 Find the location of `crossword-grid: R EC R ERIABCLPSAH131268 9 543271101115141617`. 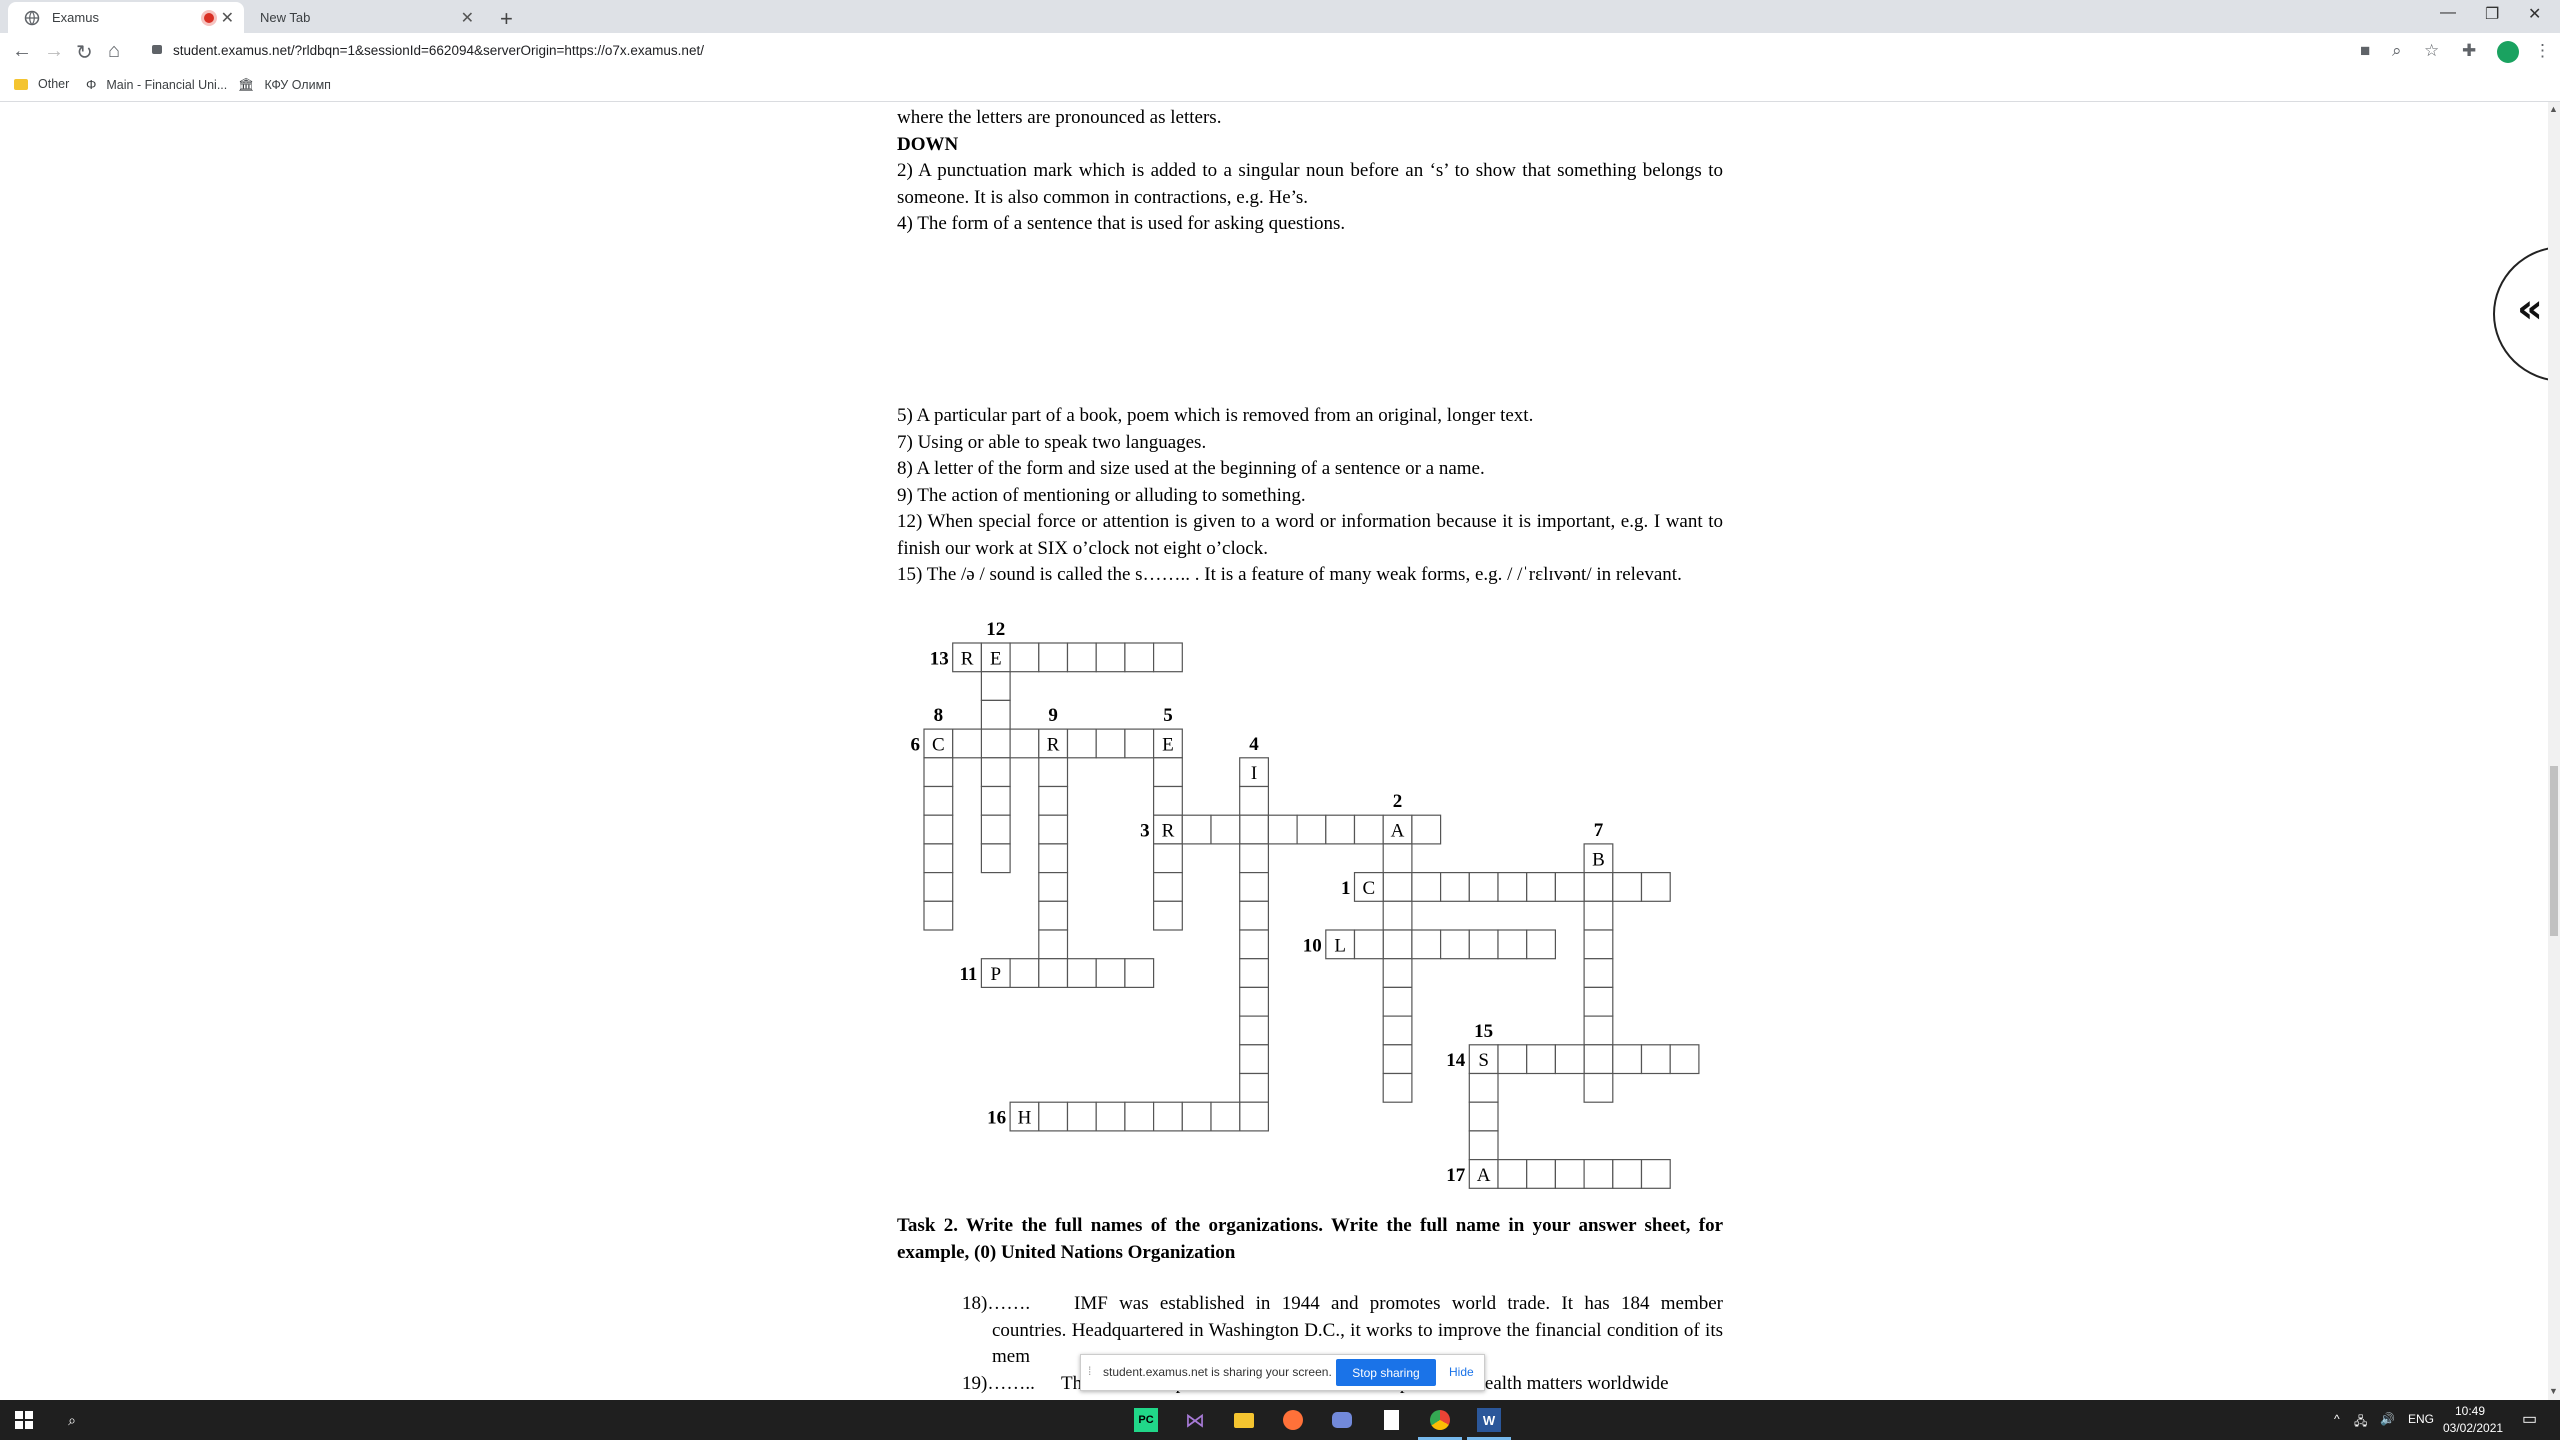

crossword-grid: R EC R ERIABCLPSAH131268 9 543271101115141617 is located at coordinates (1305, 904).